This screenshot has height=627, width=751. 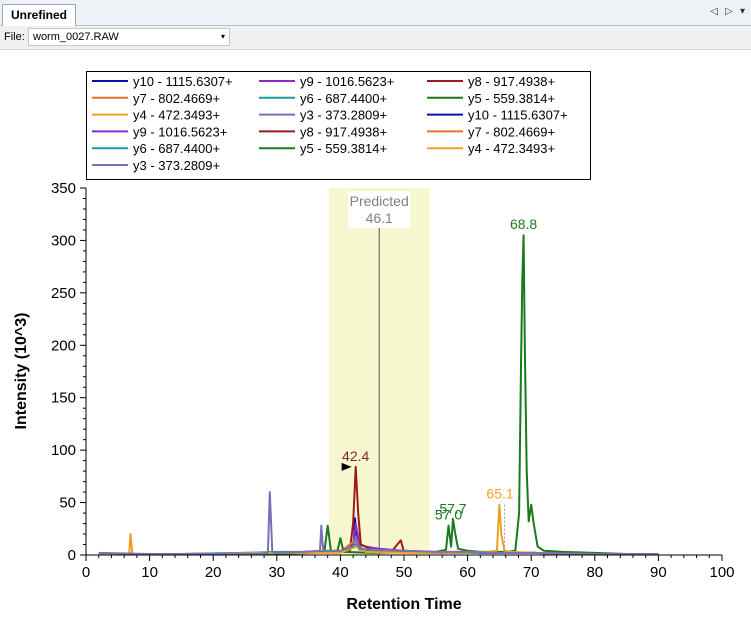 What do you see at coordinates (658, 572) in the screenshot?
I see `x-tick-label-90: 90` at bounding box center [658, 572].